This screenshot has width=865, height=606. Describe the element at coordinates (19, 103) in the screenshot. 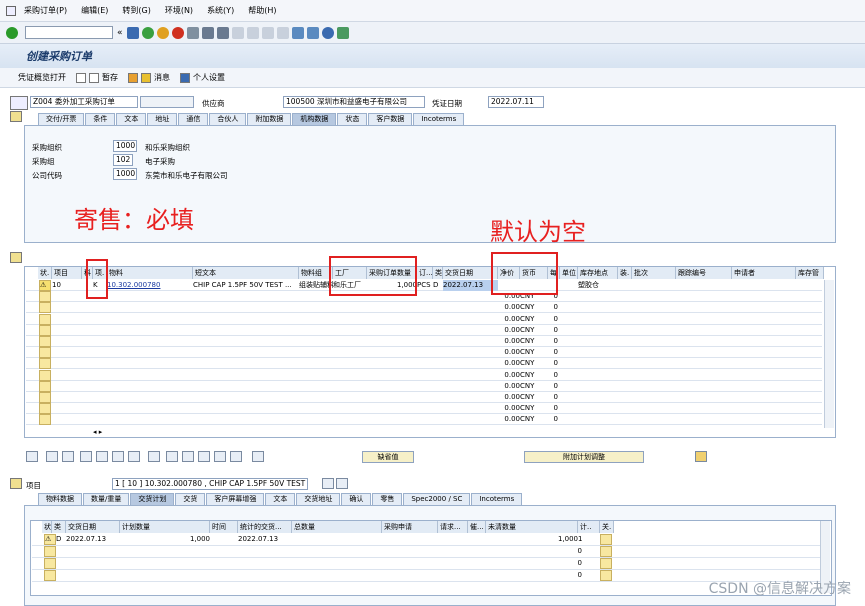

I see `cart-icon` at that location.